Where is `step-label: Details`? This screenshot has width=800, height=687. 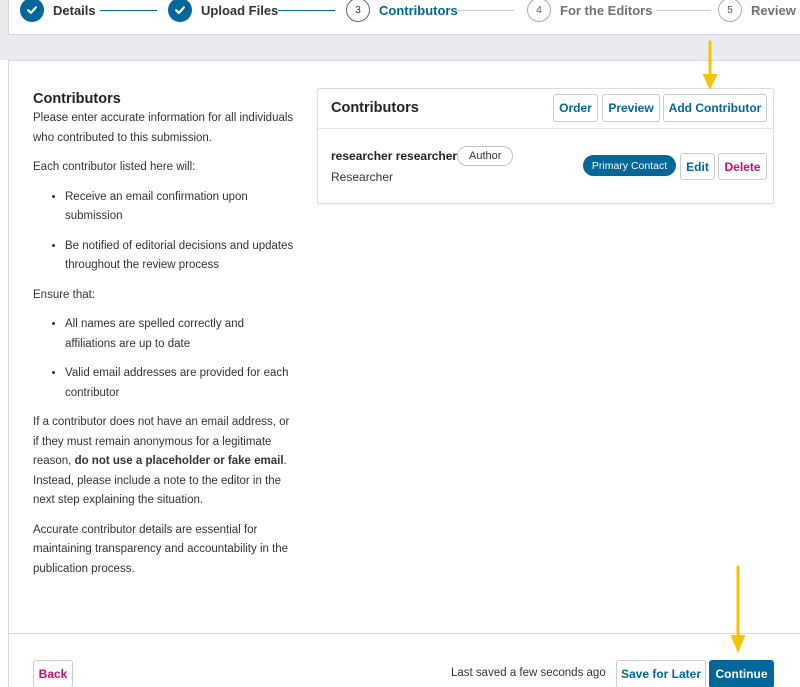
step-label: Details is located at coordinates (74, 10).